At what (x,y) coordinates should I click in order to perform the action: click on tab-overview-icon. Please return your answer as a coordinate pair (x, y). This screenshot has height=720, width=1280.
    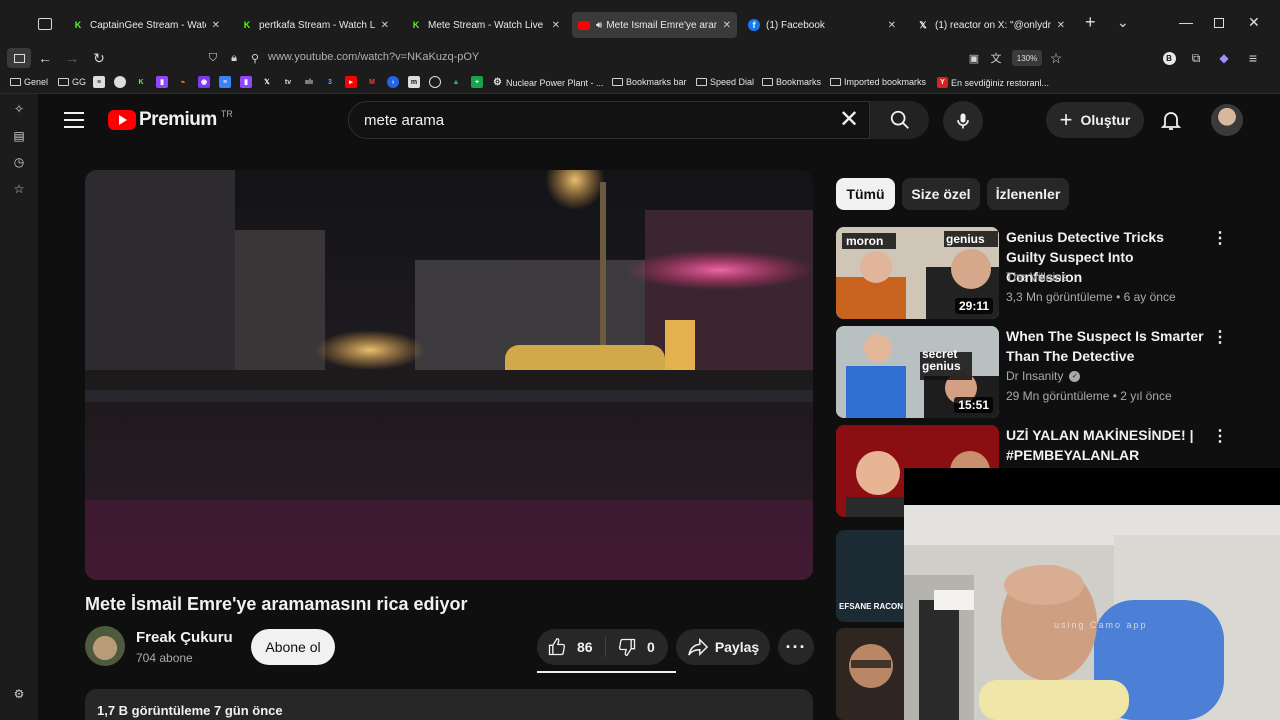
    Looking at the image, I should click on (45, 24).